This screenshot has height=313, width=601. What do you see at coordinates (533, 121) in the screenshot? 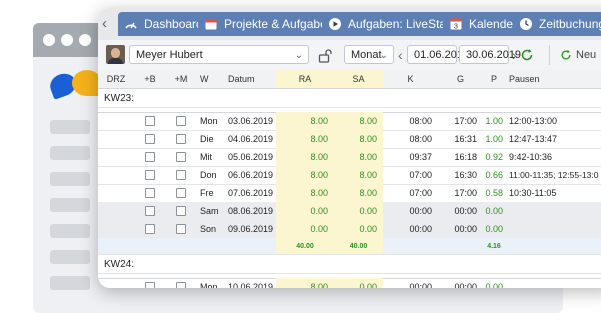
I see `pausen-text: 12:00-13:00` at bounding box center [533, 121].